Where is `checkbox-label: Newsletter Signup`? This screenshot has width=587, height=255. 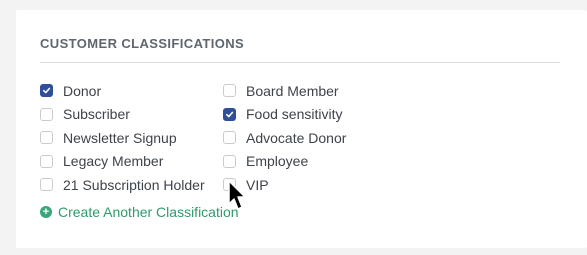 checkbox-label: Newsletter Signup is located at coordinates (120, 137).